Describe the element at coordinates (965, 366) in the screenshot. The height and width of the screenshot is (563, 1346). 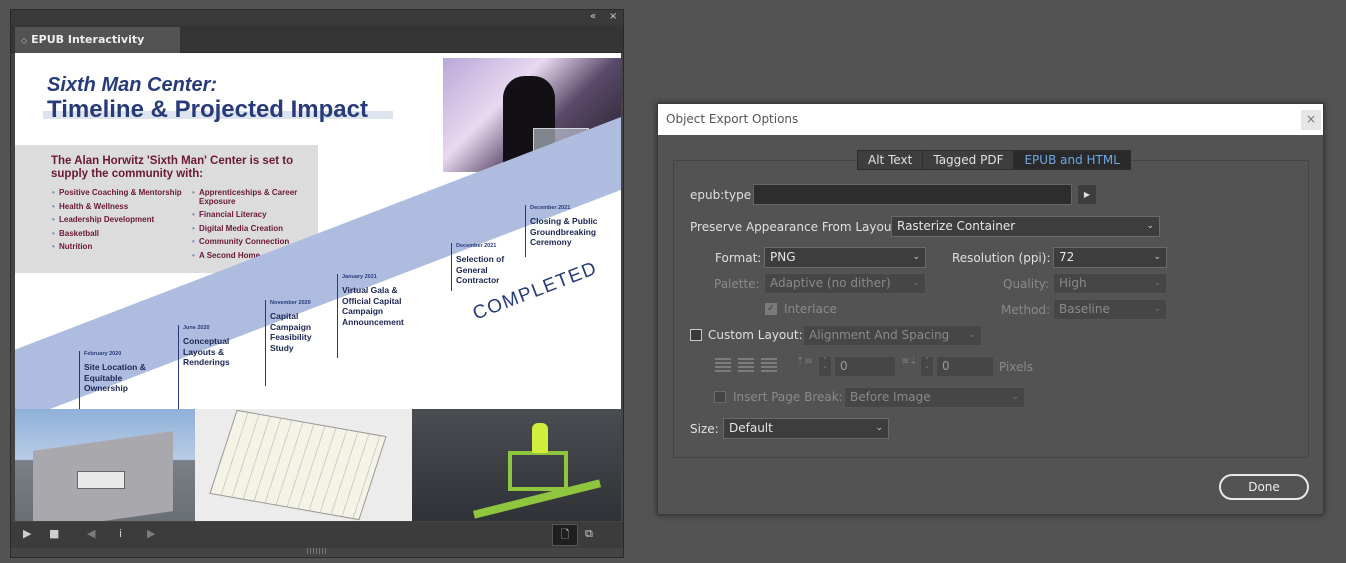
I see `space-after-input: 0` at that location.